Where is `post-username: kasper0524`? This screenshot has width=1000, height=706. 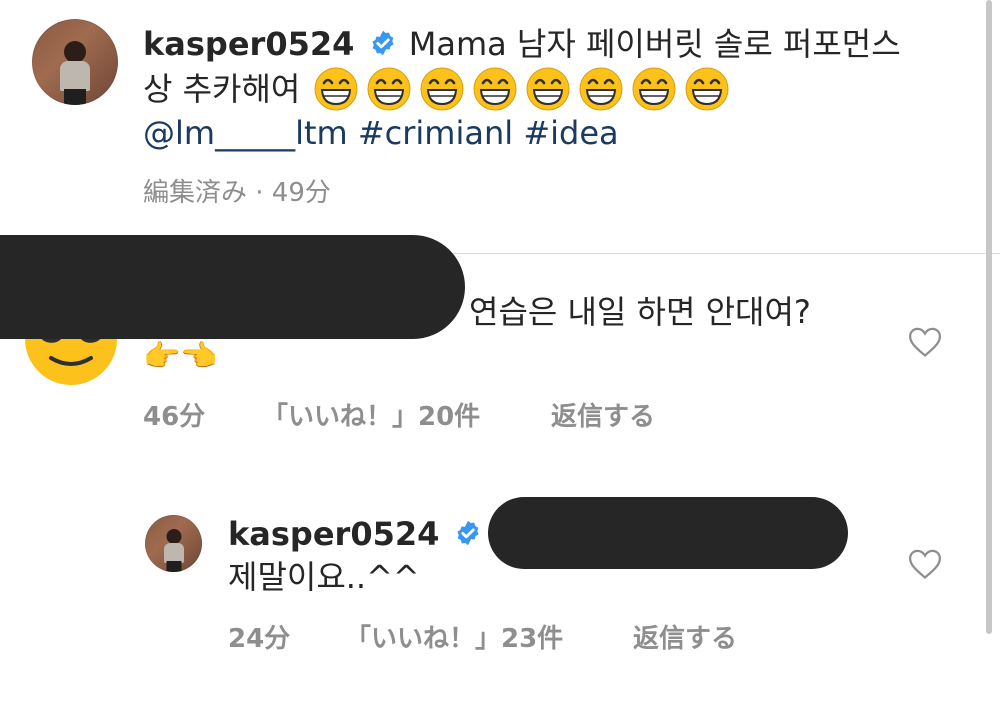 post-username: kasper0524 is located at coordinates (248, 44).